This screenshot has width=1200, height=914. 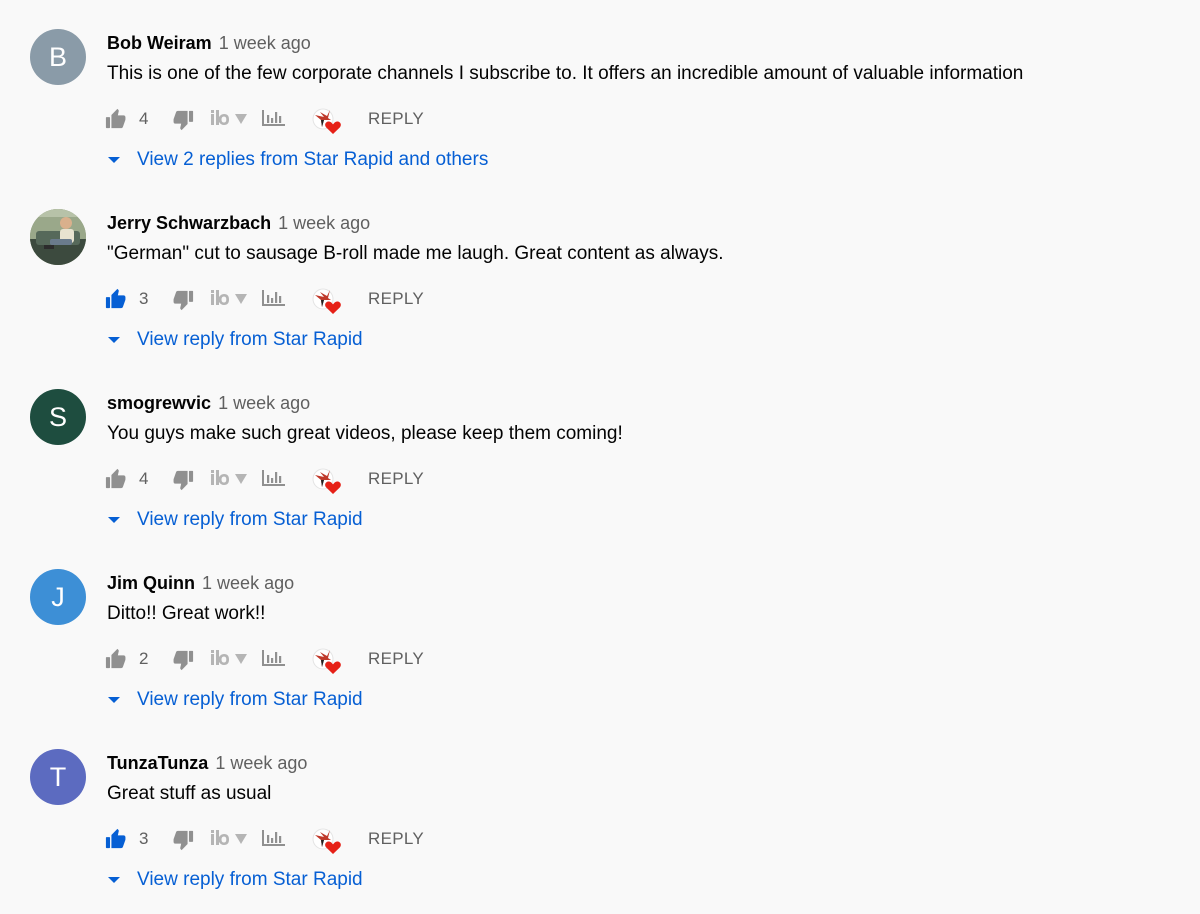 I want to click on author-name: Jim Quinn, so click(x=151, y=583).